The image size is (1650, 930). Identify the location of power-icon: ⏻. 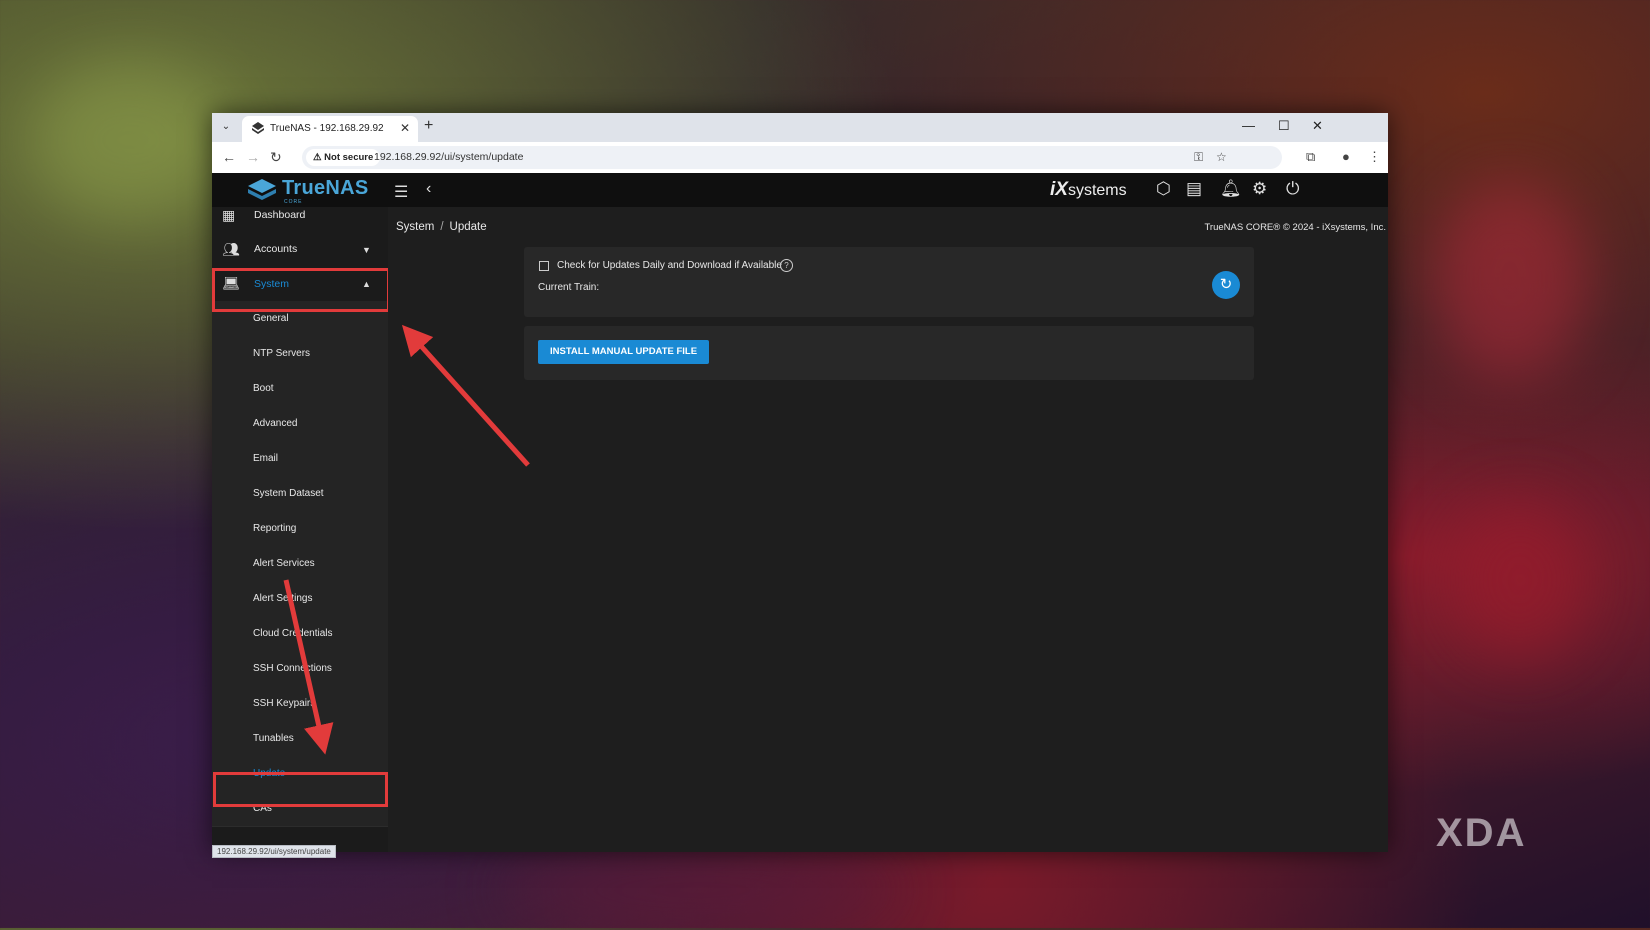
(1292, 189).